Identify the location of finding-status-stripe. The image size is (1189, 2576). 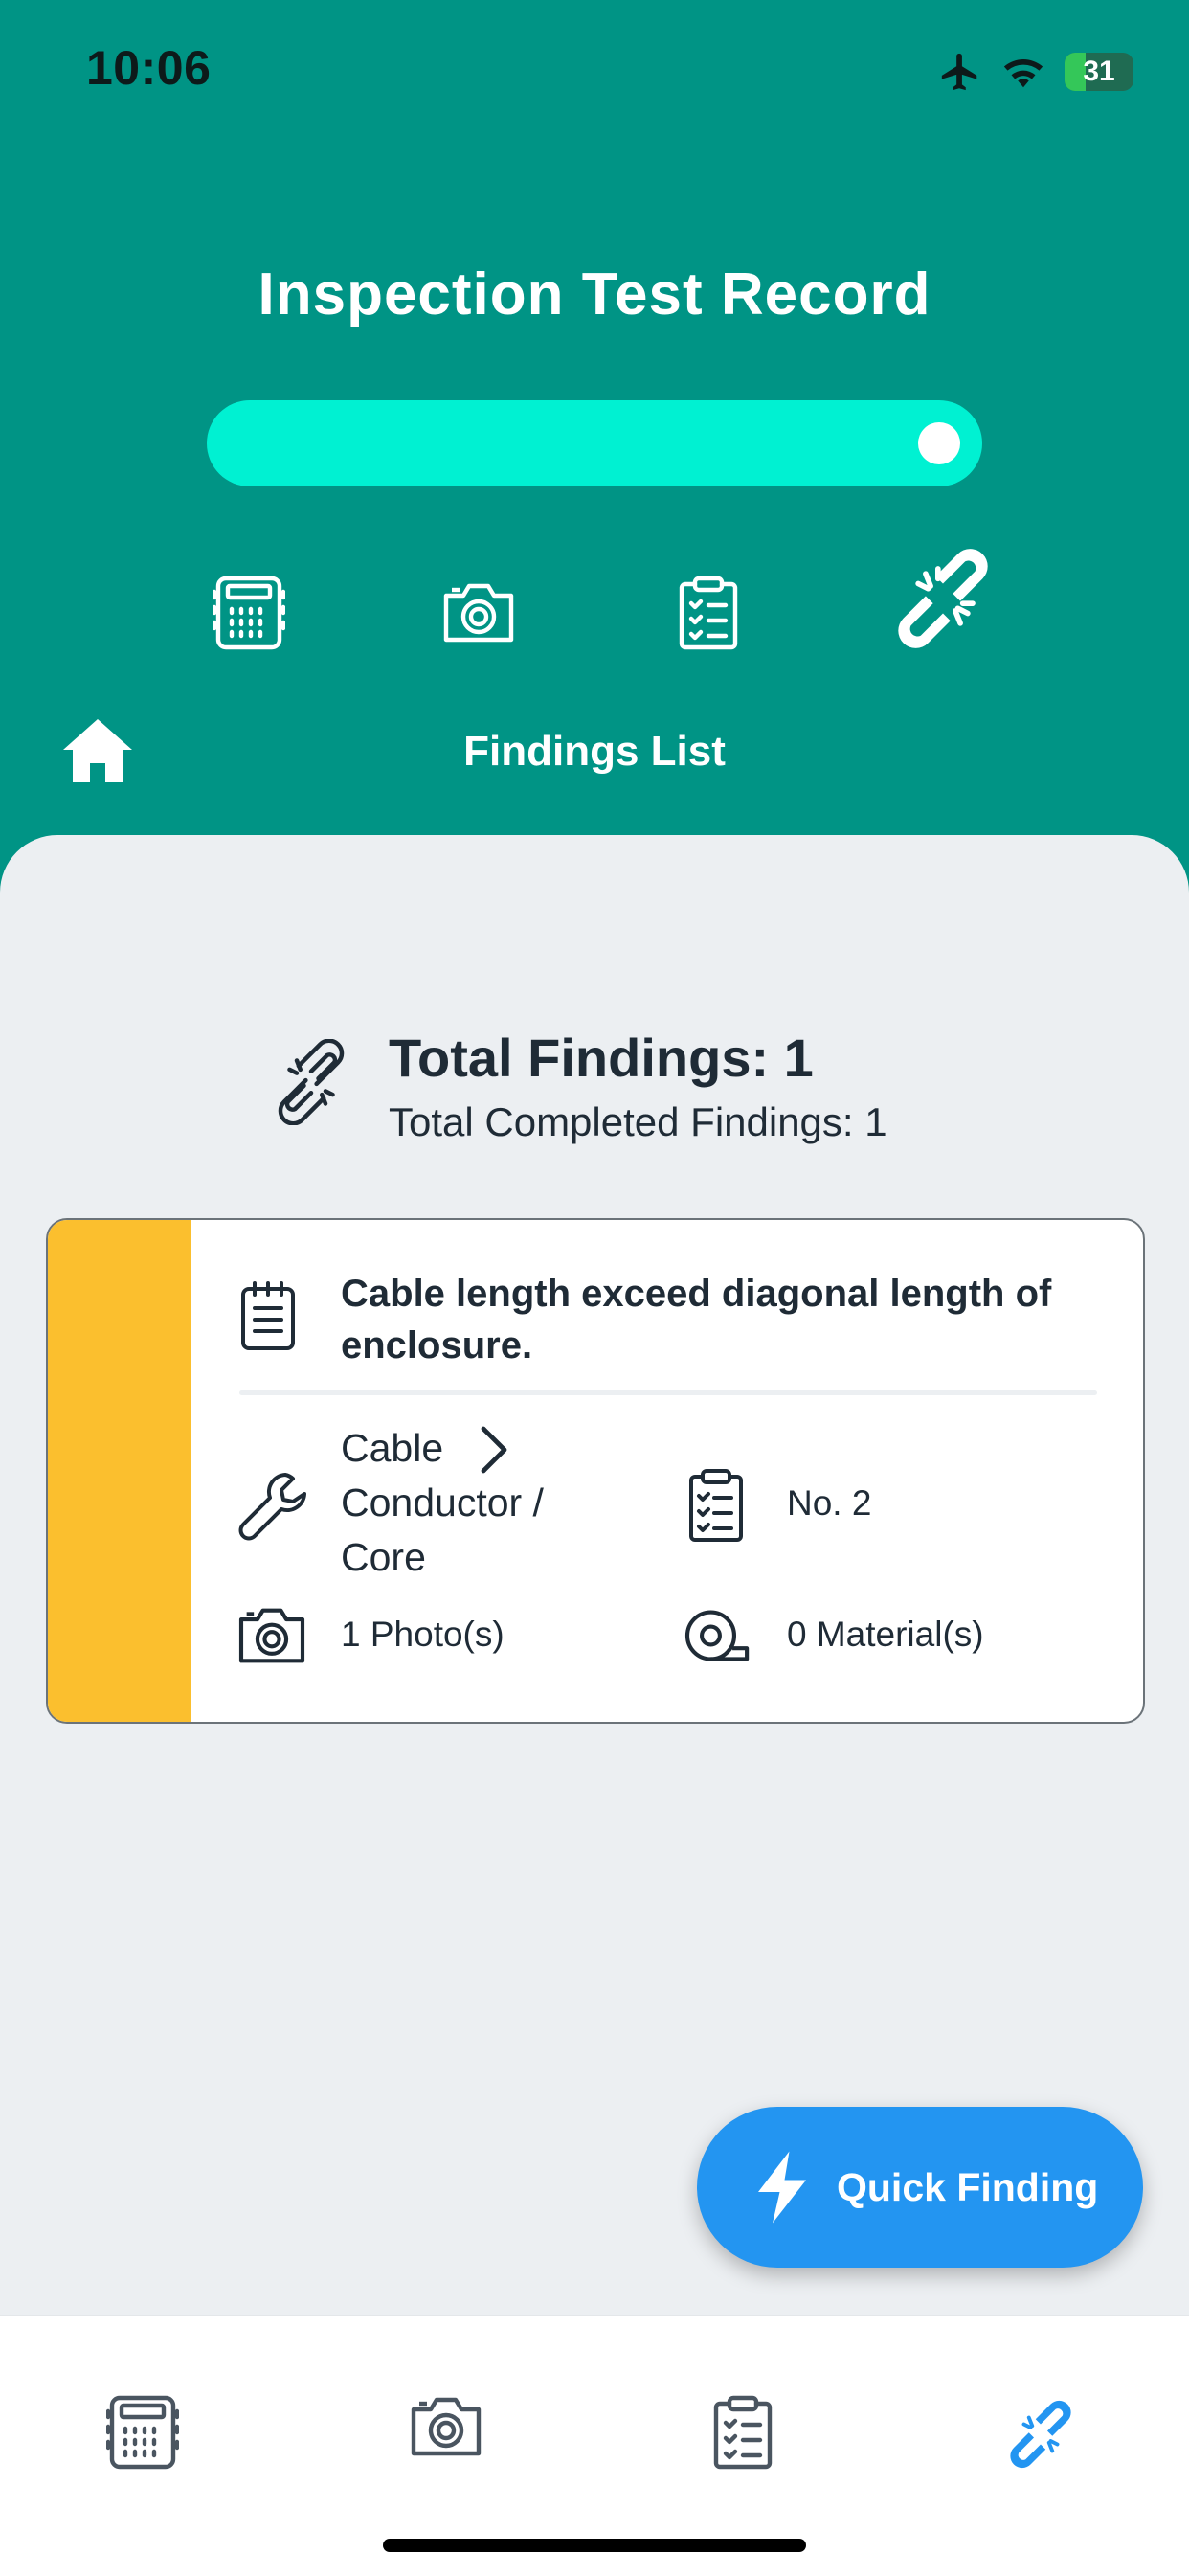
(119, 1471).